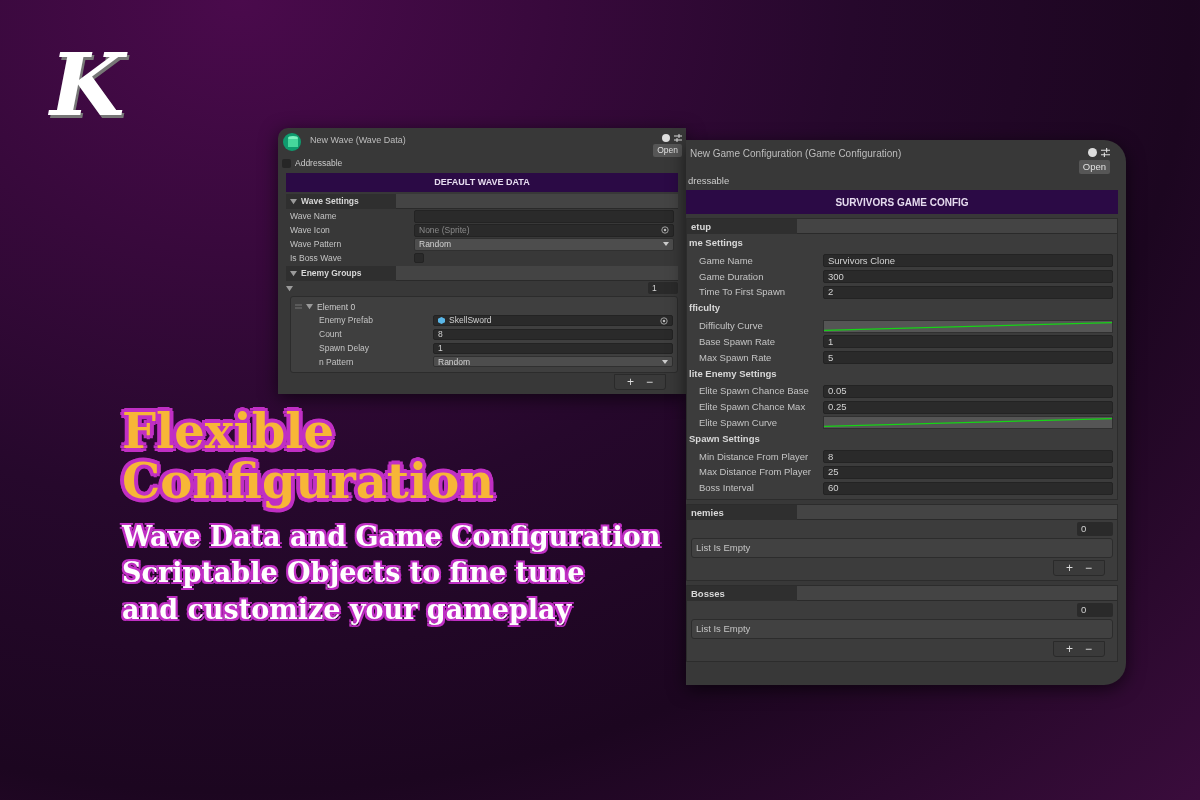 The image size is (1200, 800). What do you see at coordinates (444, 230) in the screenshot?
I see `placeholder-text: None (Sprite)` at bounding box center [444, 230].